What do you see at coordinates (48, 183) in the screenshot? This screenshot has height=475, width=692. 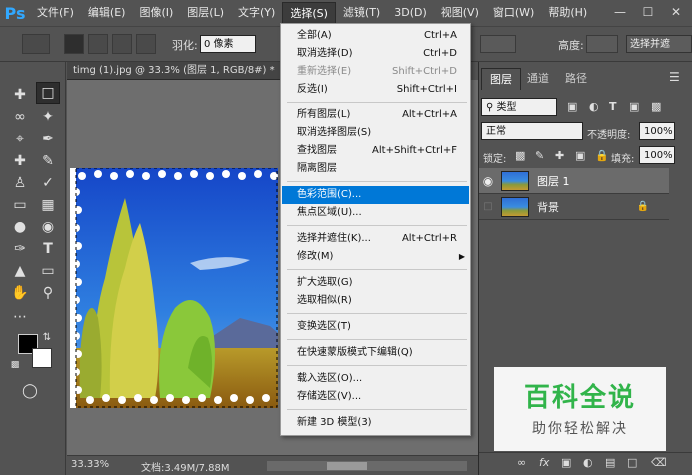 I see `history-brush-icon: ✓` at bounding box center [48, 183].